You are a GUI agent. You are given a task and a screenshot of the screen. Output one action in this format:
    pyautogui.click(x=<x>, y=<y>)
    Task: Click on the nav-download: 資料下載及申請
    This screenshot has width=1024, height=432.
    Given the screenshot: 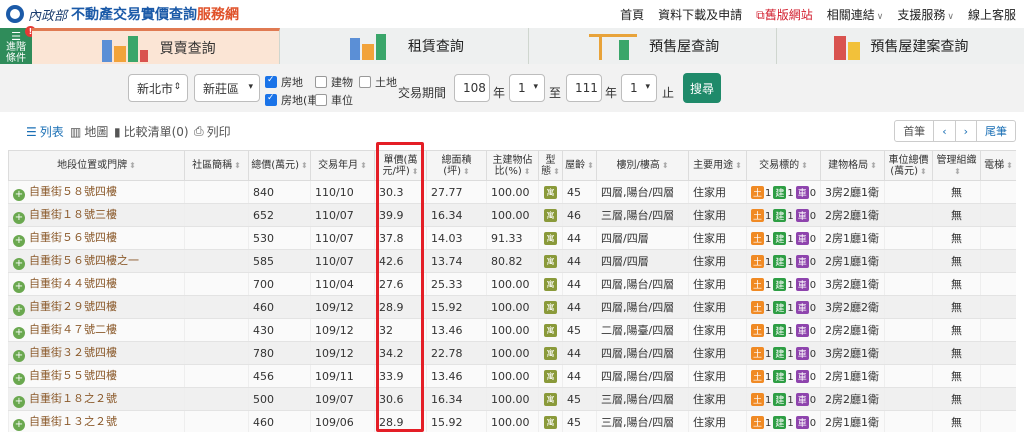 What is the action you would take?
    pyautogui.click(x=700, y=14)
    